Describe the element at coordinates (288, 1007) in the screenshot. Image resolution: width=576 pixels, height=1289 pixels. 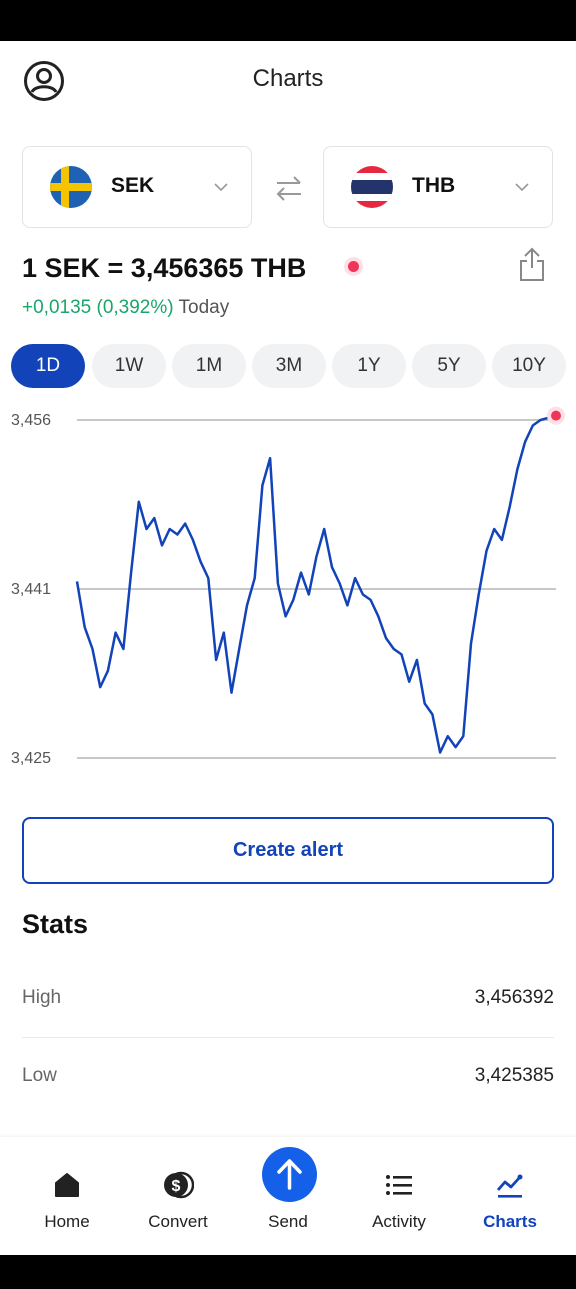
I see `stat-row-high: High 3,456392` at that location.